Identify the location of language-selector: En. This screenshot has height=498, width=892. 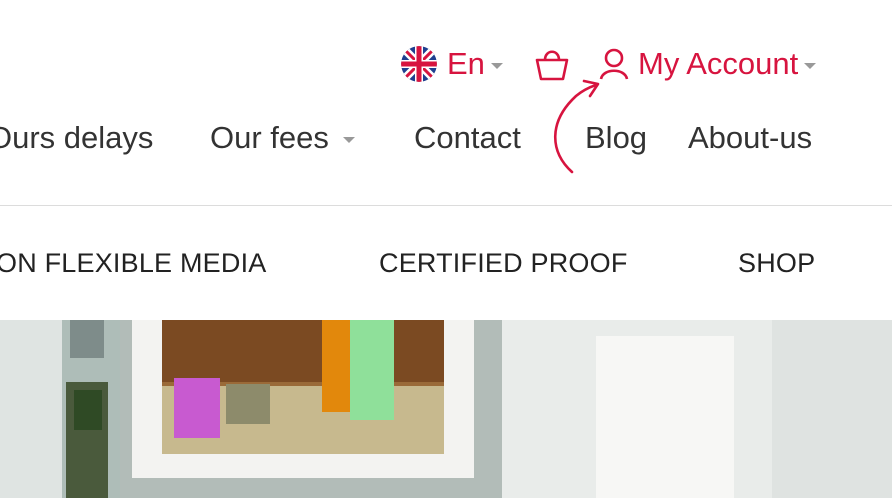
(452, 64).